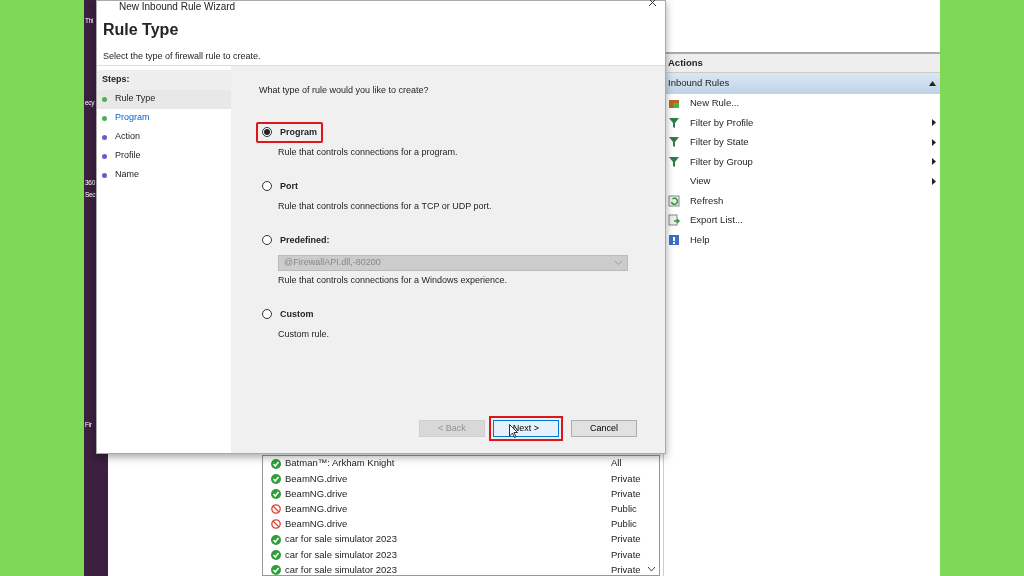  I want to click on question-text: What type of rule would you like to create?, so click(344, 90).